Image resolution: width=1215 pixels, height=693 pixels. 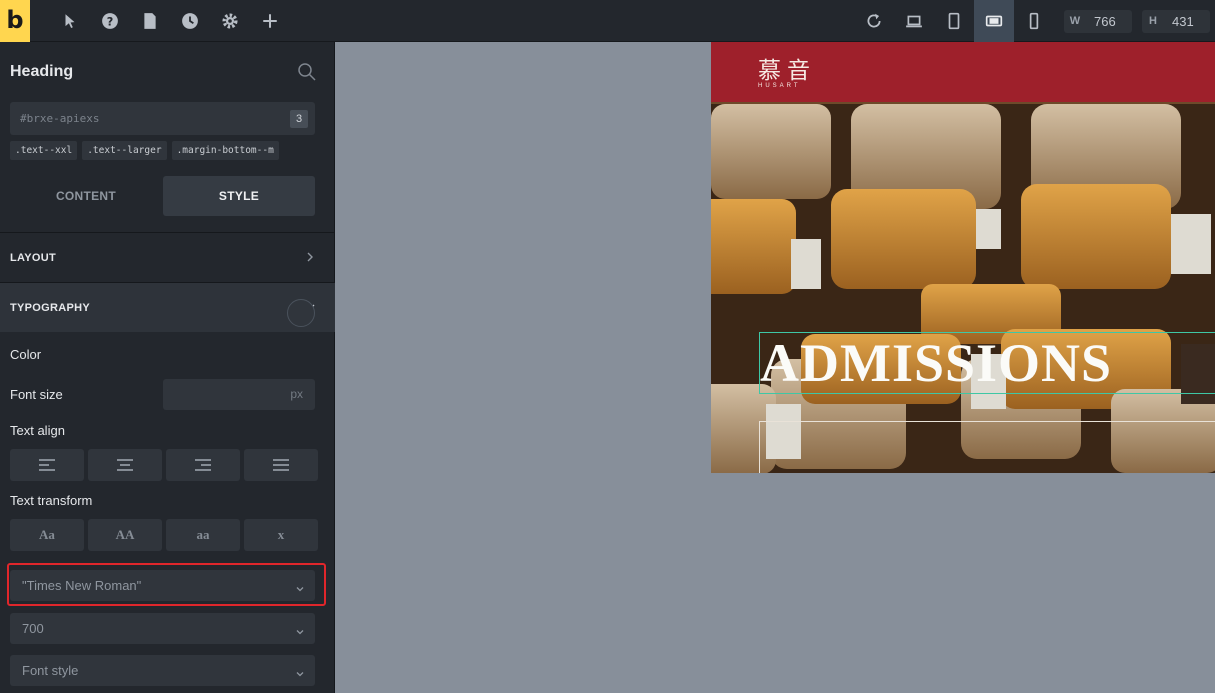 I want to click on hero-heading-selected: ADMISSIONS, so click(x=987, y=363).